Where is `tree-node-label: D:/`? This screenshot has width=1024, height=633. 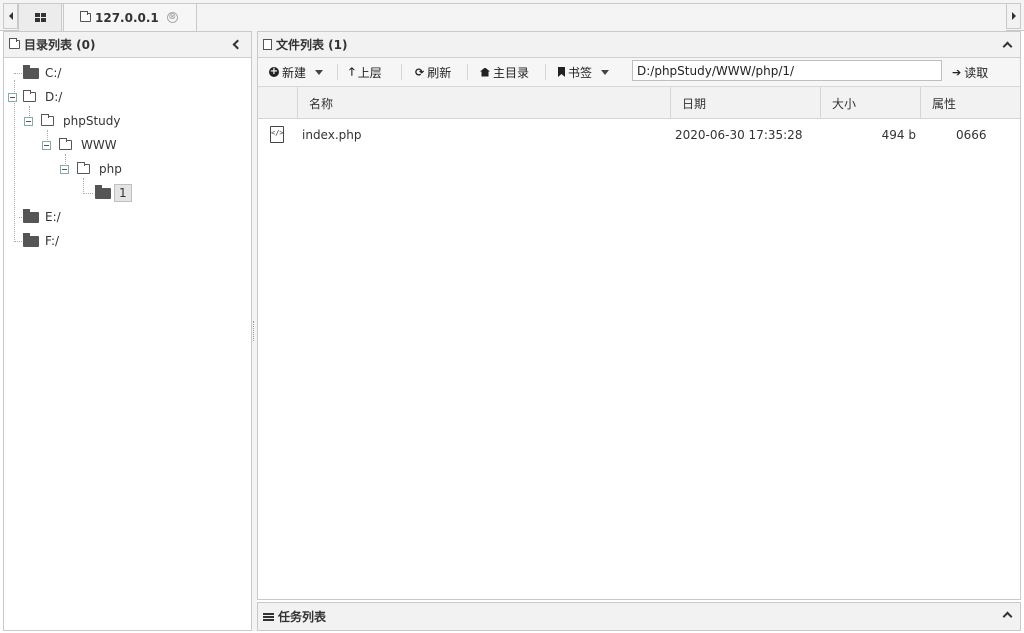 tree-node-label: D:/ is located at coordinates (54, 97).